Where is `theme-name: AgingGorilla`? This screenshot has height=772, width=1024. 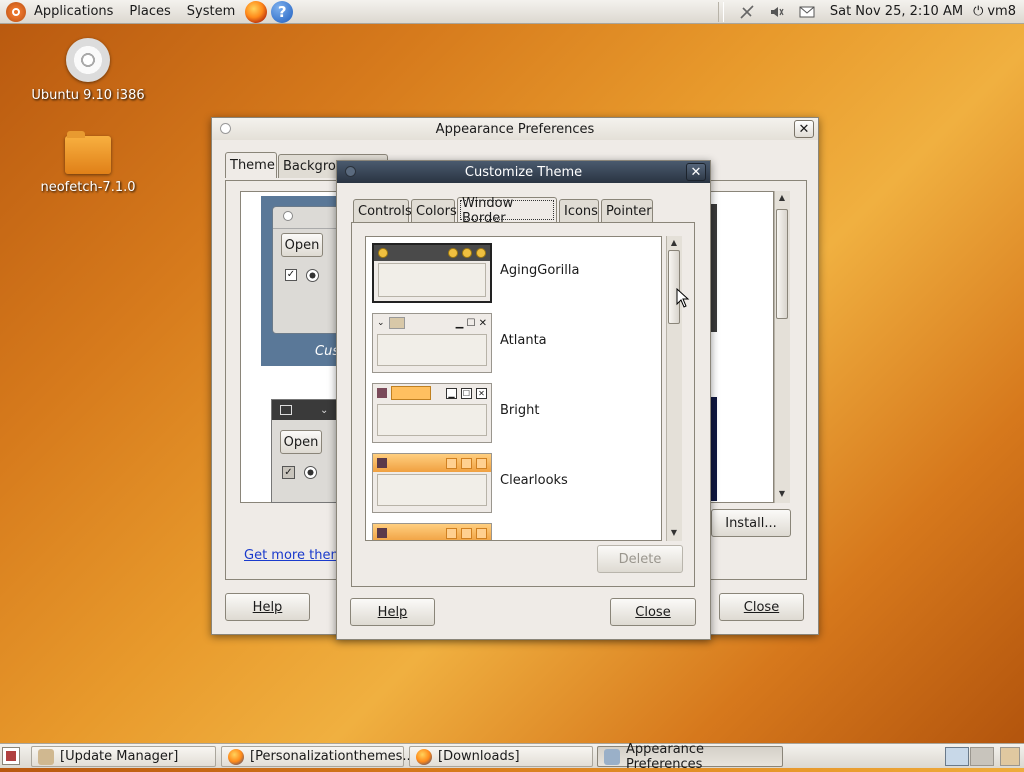
theme-name: AgingGorilla is located at coordinates (540, 270).